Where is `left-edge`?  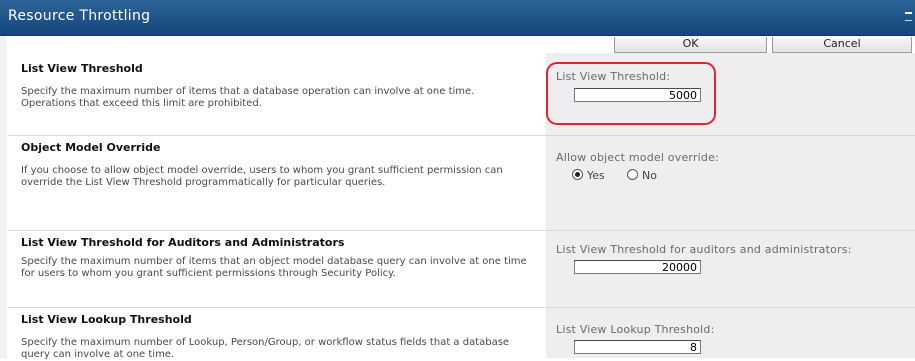 left-edge is located at coordinates (3, 197).